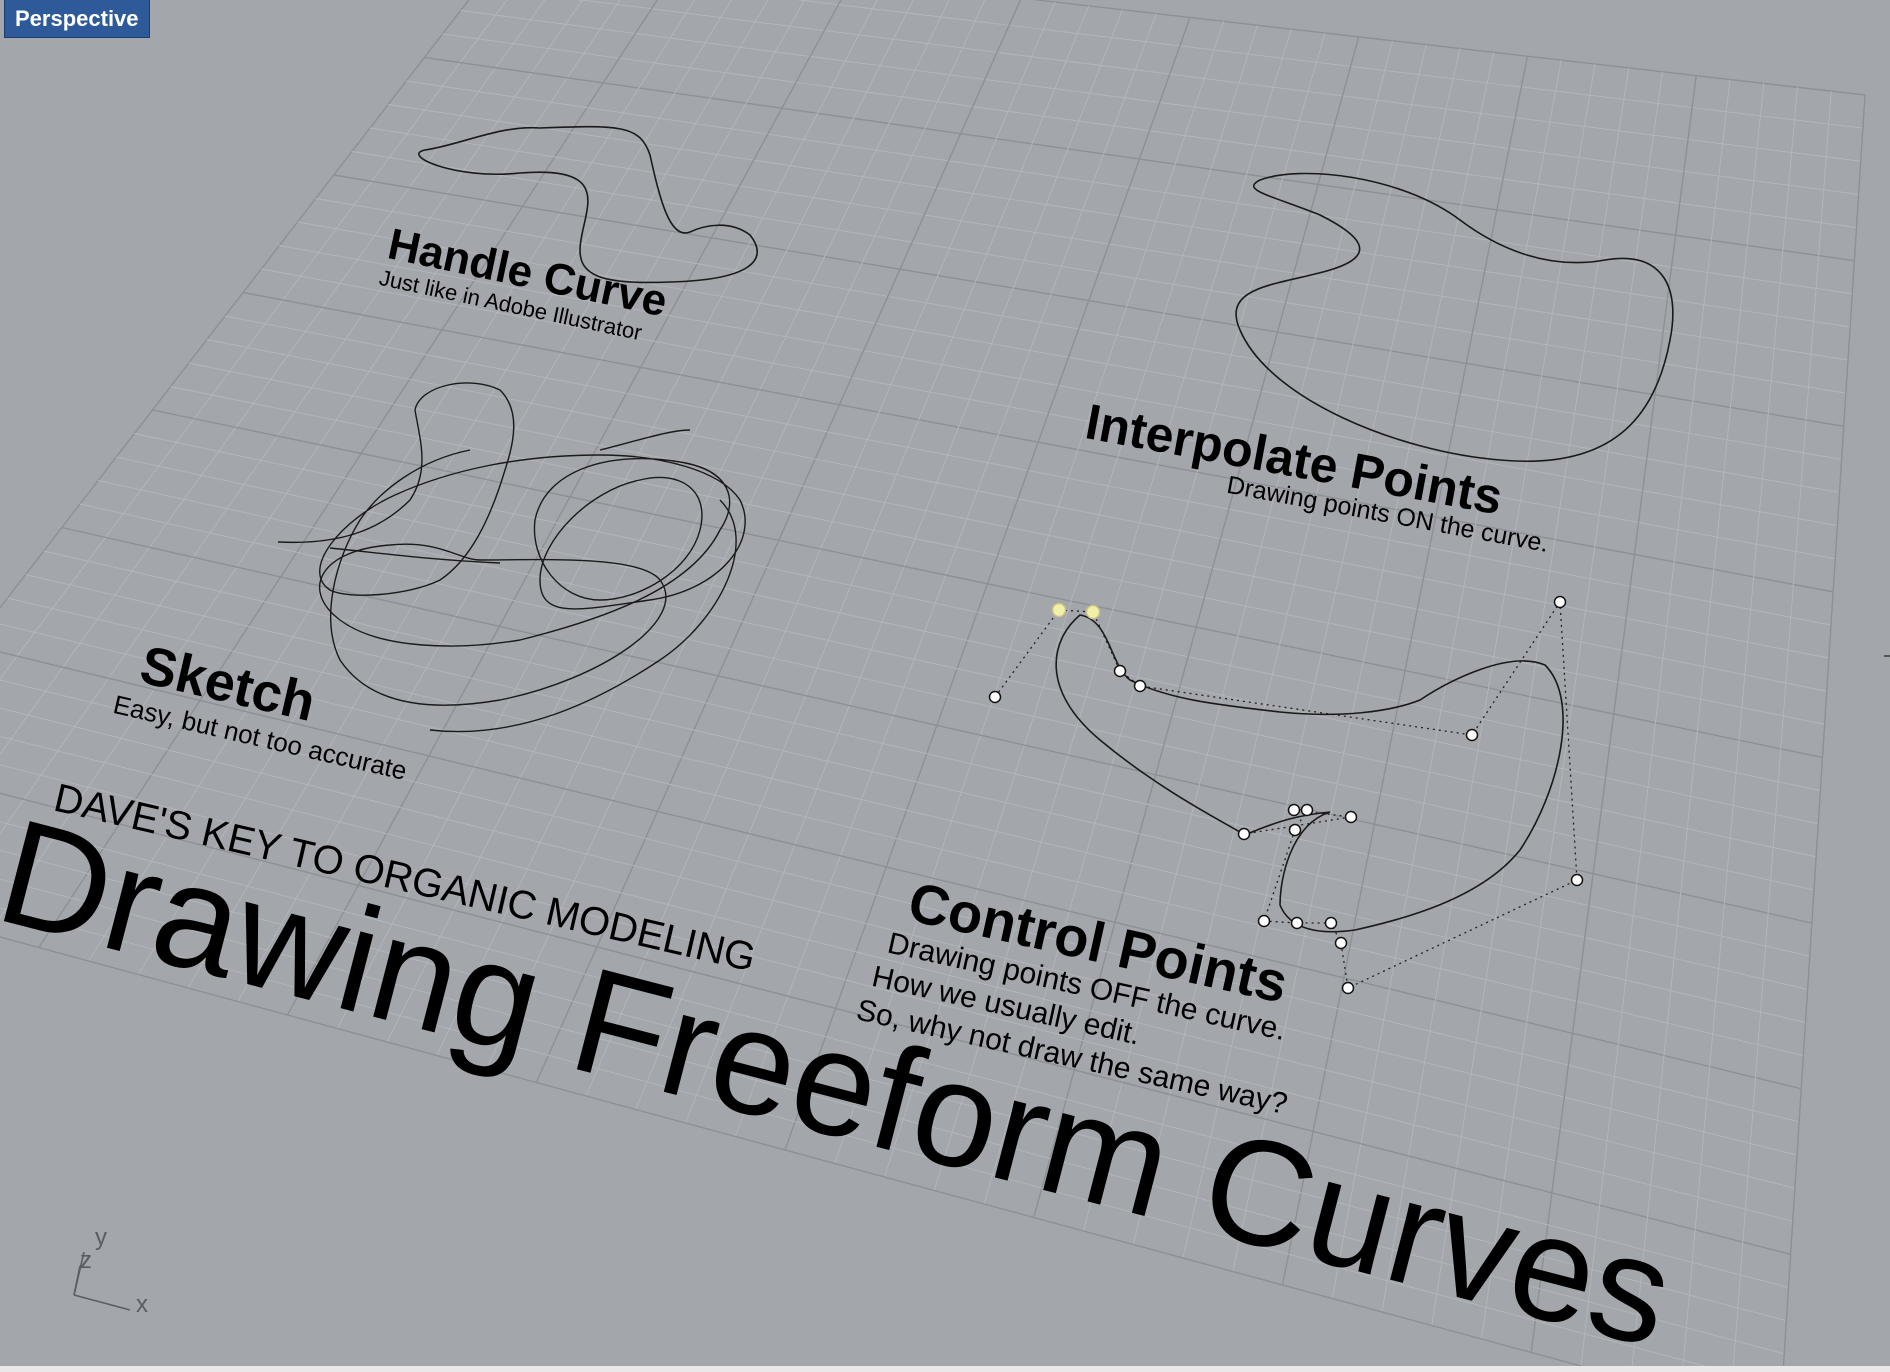 Image resolution: width=1890 pixels, height=1372 pixels. Describe the element at coordinates (142, 1304) in the screenshot. I see `axis-x-label: x` at that location.